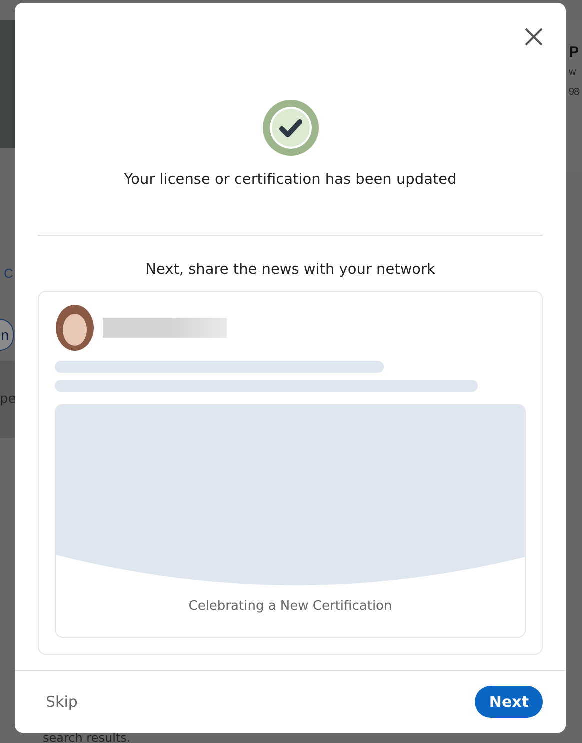  Describe the element at coordinates (509, 702) in the screenshot. I see `next-button: Next` at that location.